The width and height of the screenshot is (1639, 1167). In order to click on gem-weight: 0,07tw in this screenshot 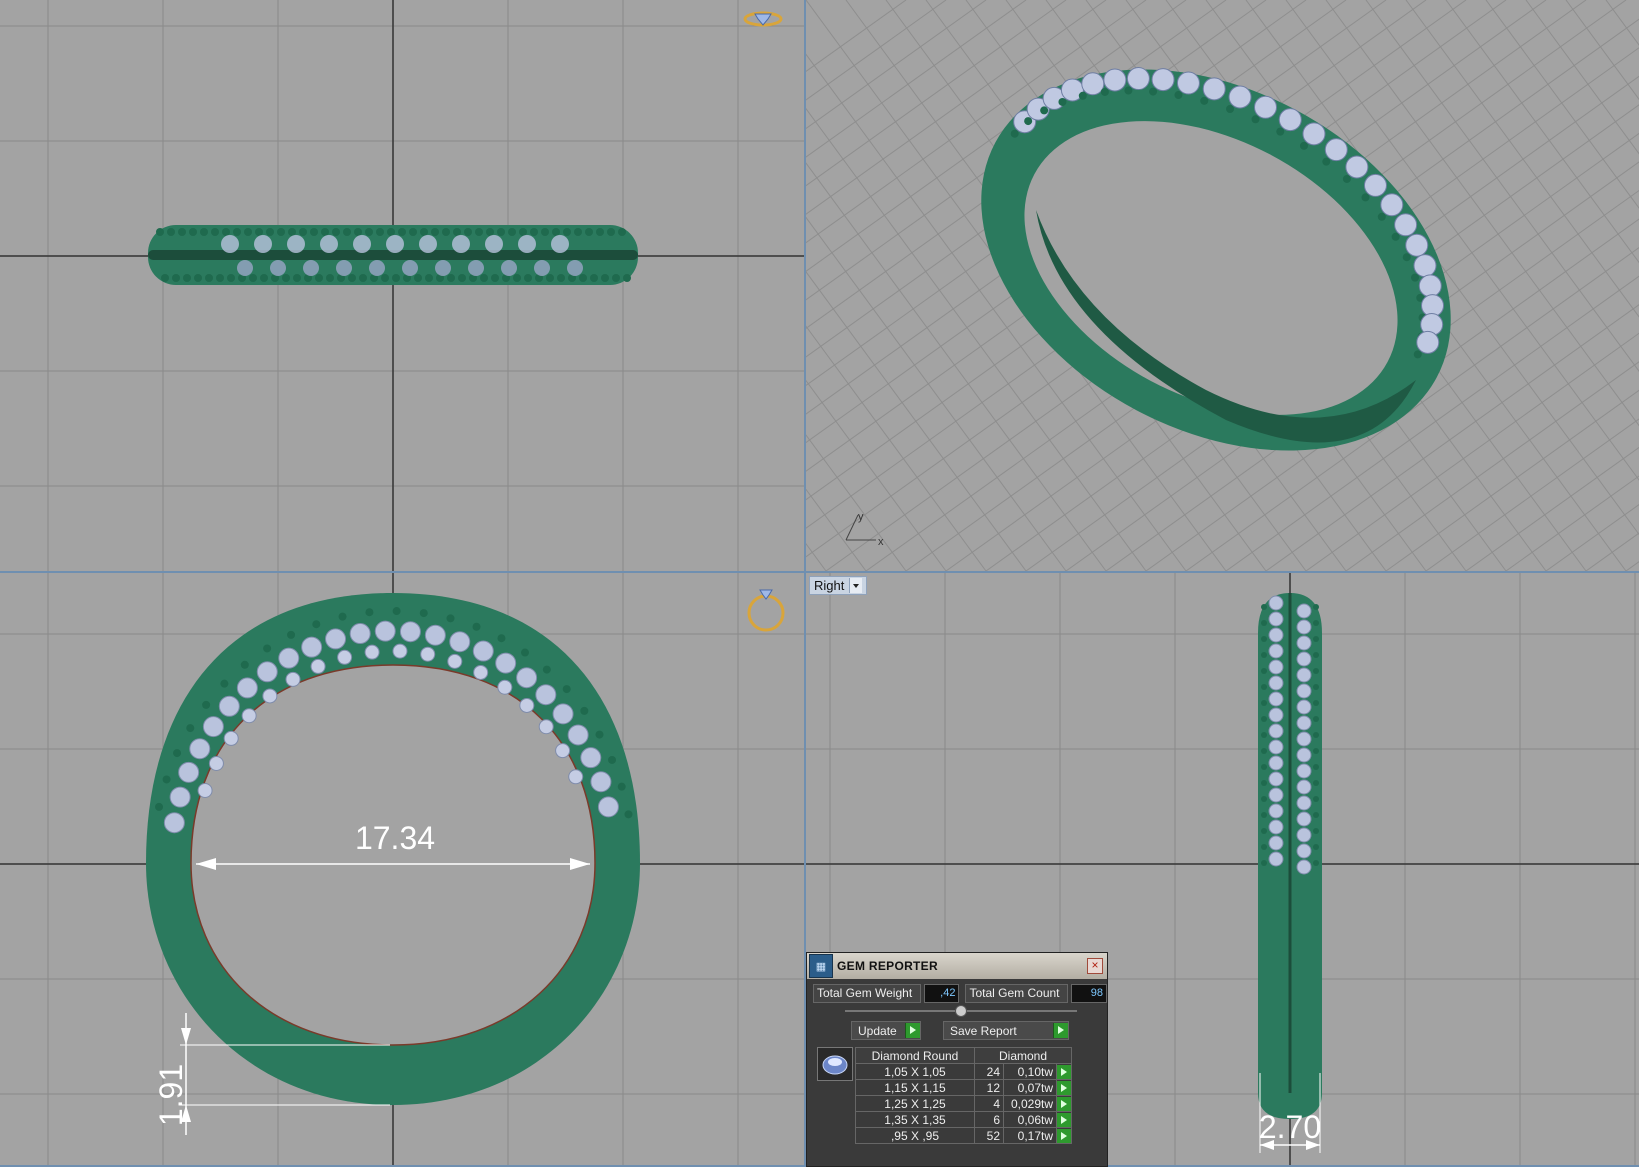, I will do `click(1030, 1087)`.